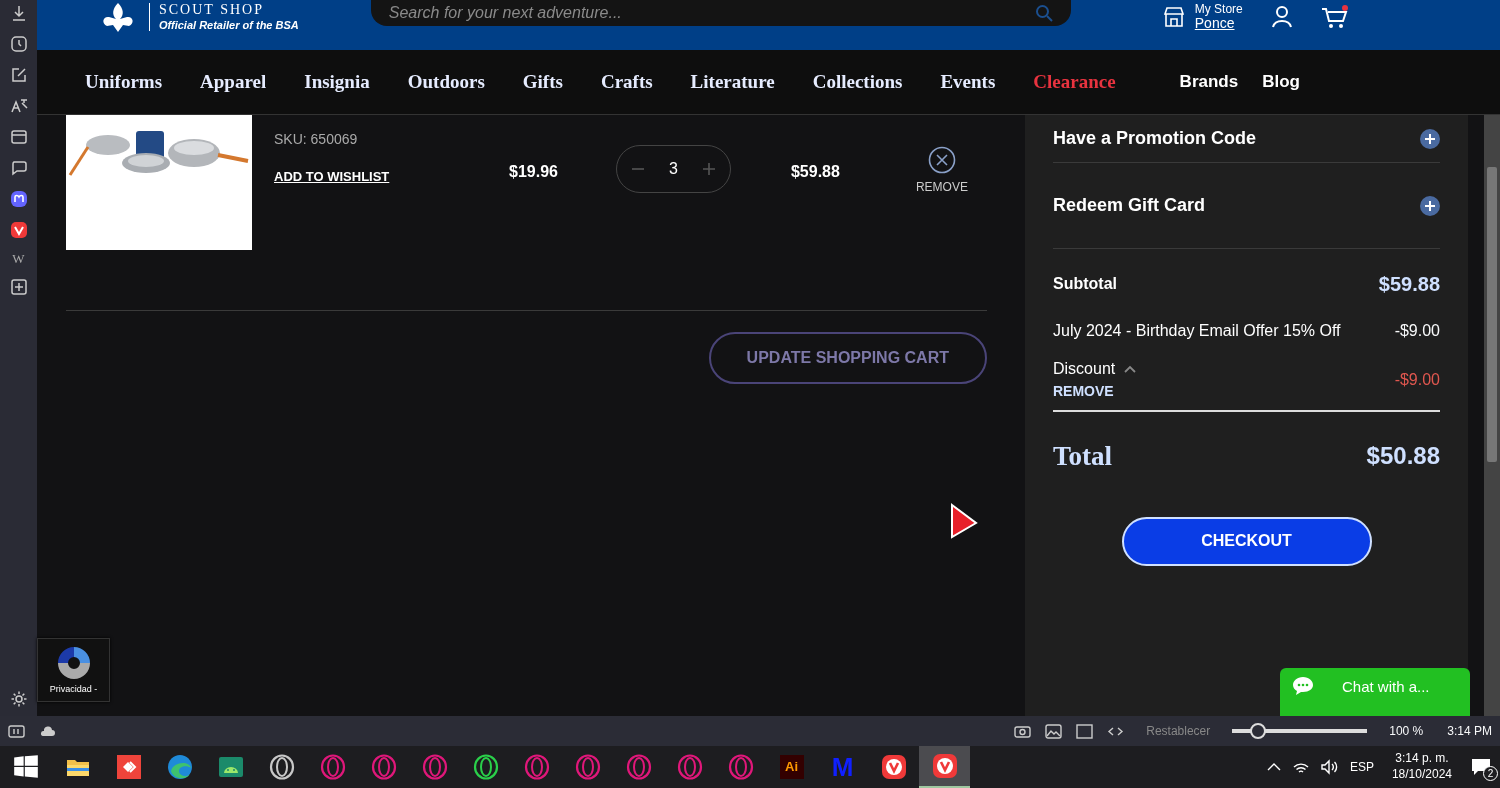 Image resolution: width=1500 pixels, height=788 pixels. I want to click on recaptcha-badge: Privacidad -, so click(73, 670).